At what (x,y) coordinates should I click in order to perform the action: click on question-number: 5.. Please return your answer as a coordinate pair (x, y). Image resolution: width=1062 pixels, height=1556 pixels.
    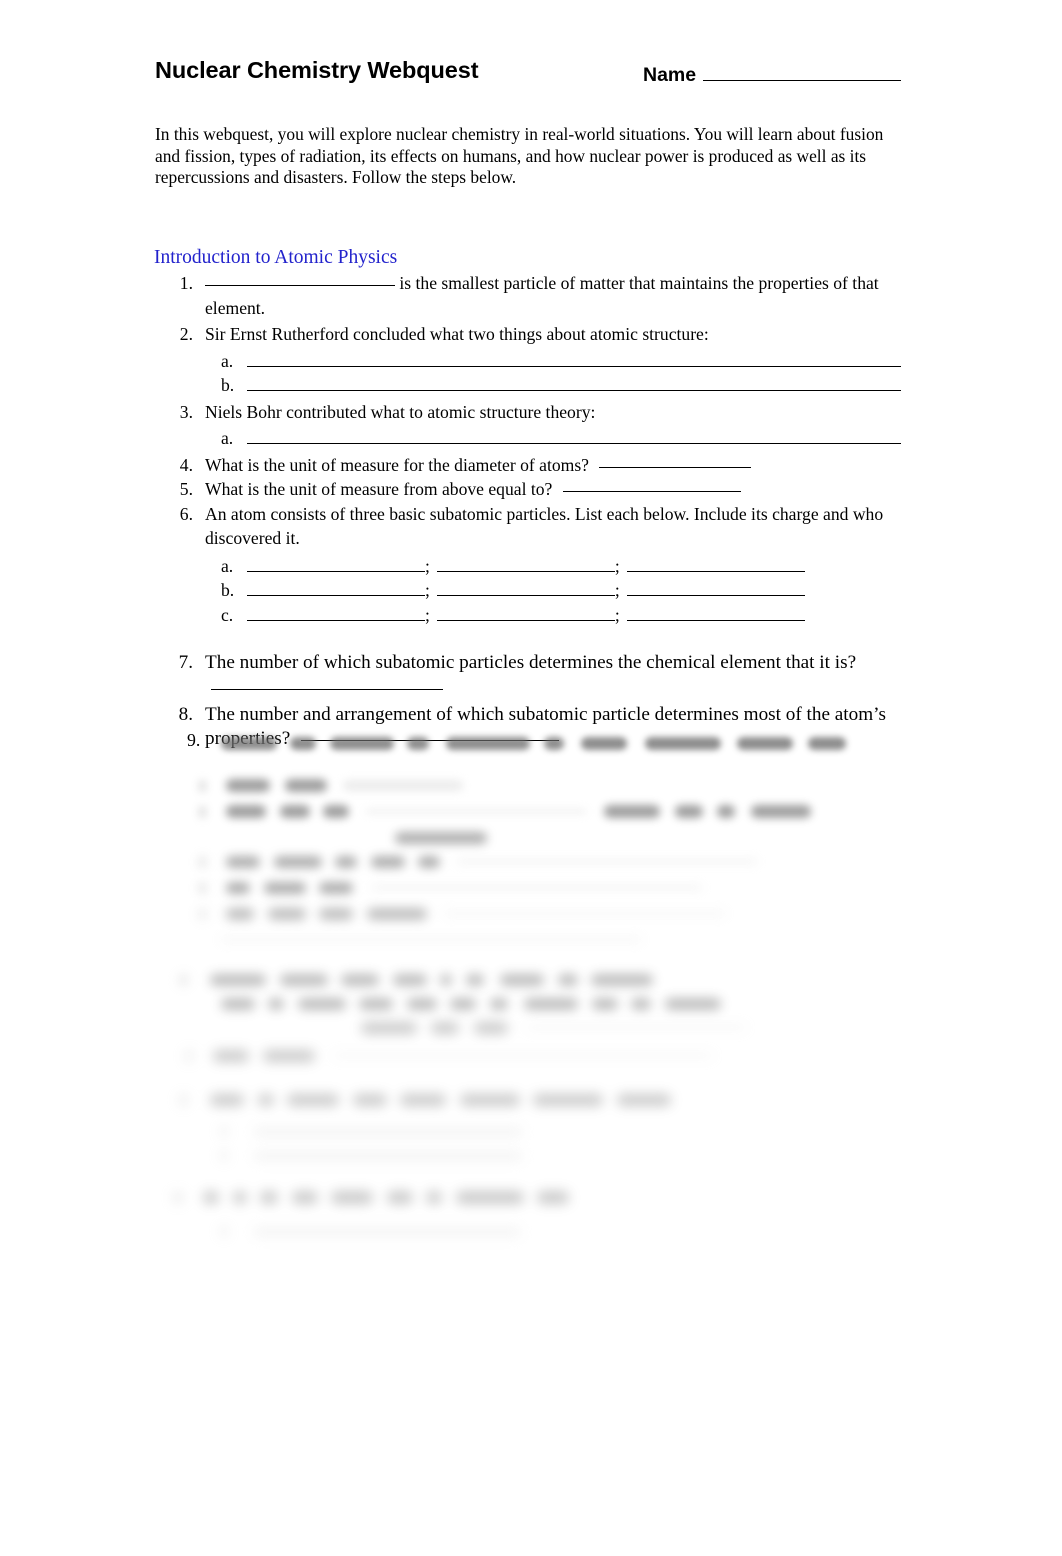
    Looking at the image, I should click on (186, 489).